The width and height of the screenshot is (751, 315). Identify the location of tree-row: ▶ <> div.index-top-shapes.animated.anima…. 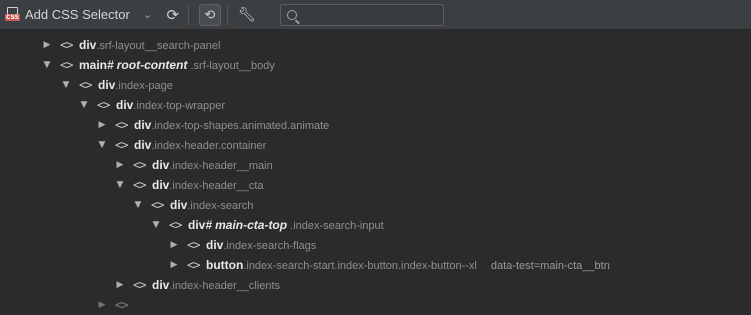
(375, 125).